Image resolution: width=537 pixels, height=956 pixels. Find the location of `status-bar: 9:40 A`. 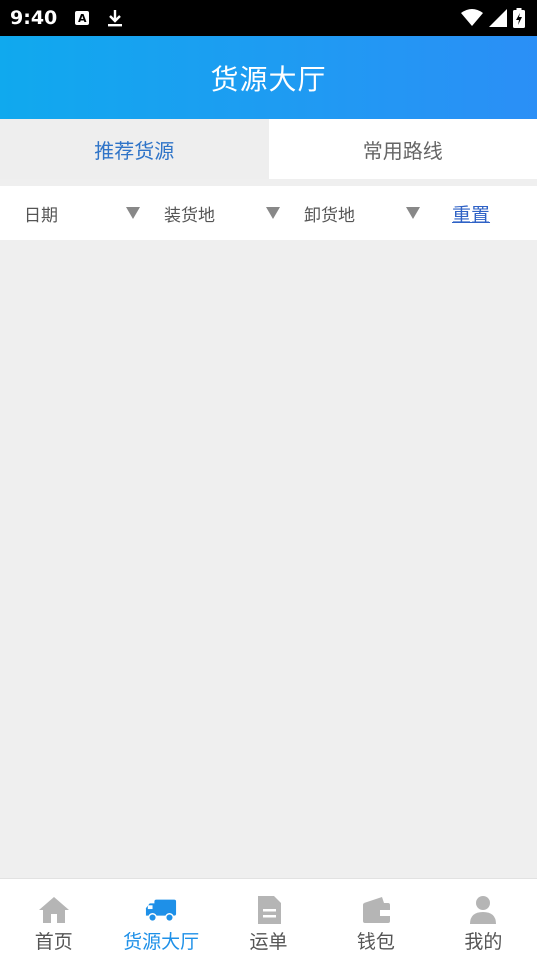

status-bar: 9:40 A is located at coordinates (268, 18).